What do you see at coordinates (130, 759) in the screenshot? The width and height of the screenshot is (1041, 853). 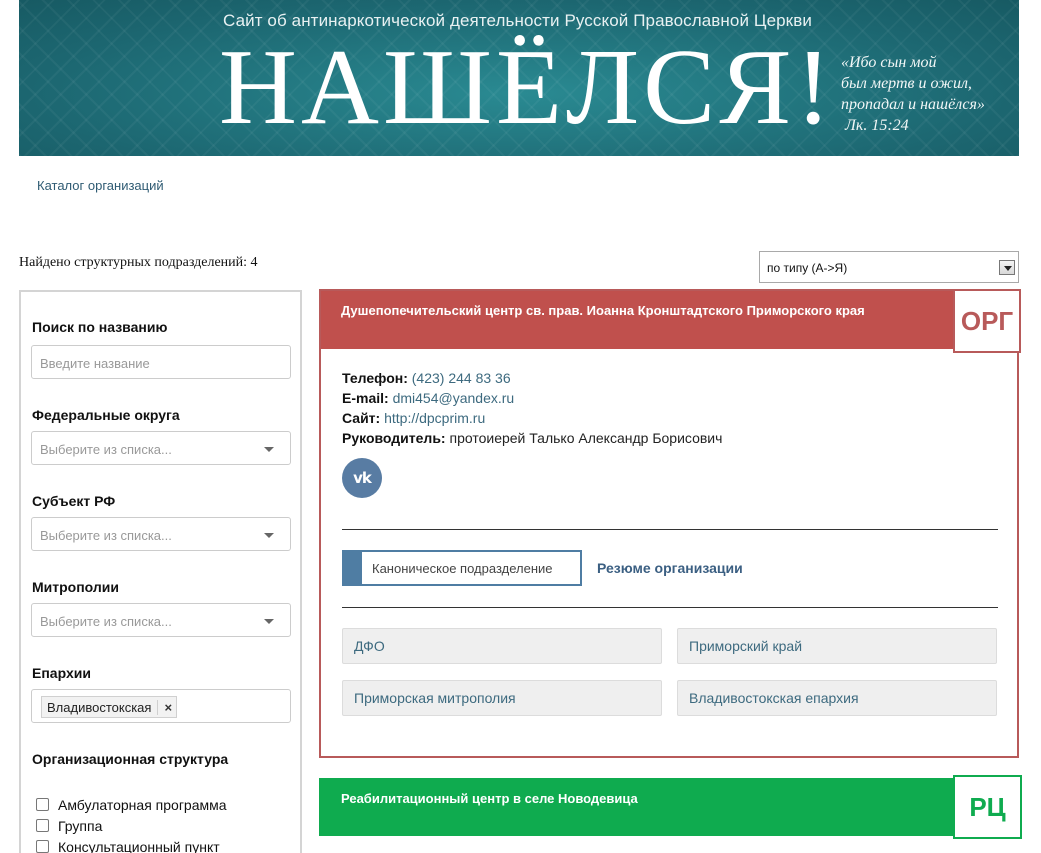 I see `org-structure-label: Организационная структура` at bounding box center [130, 759].